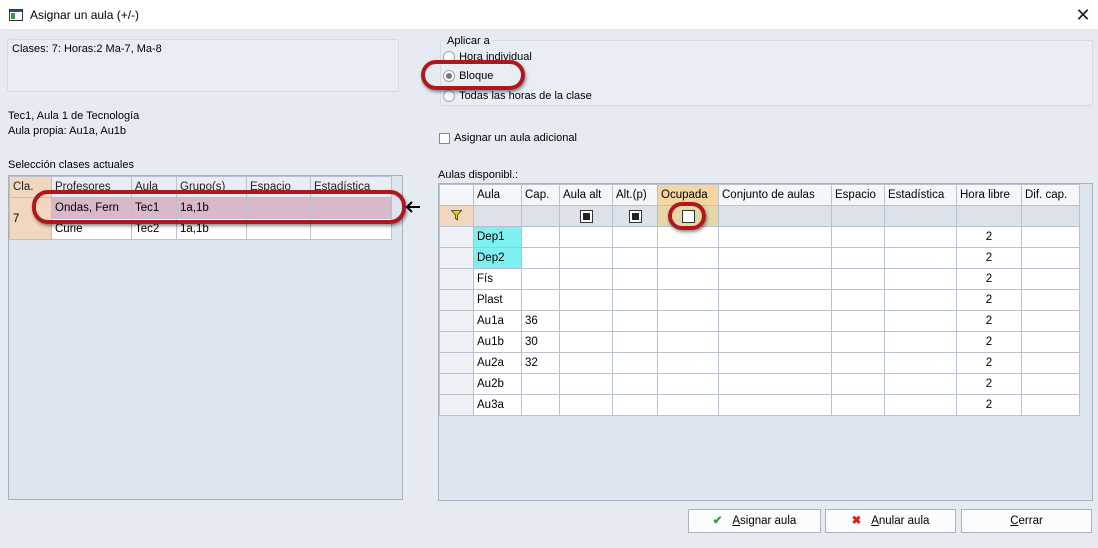 The width and height of the screenshot is (1098, 548). Describe the element at coordinates (456, 216) in the screenshot. I see `filter-icon` at that location.